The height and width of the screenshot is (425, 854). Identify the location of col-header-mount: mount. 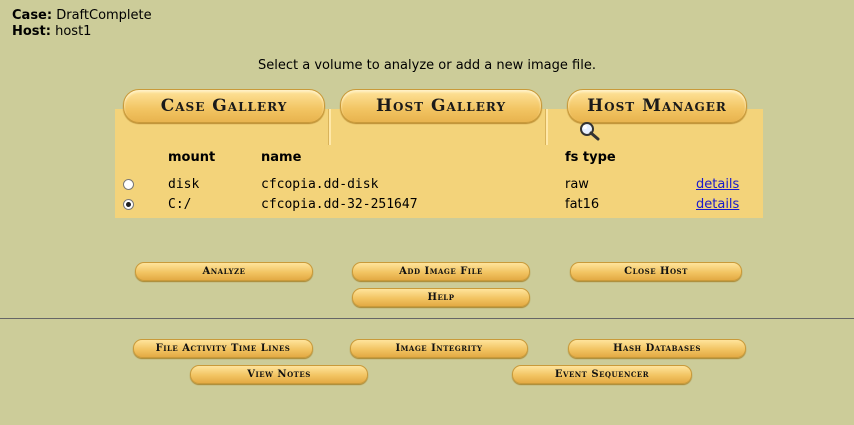
(192, 157).